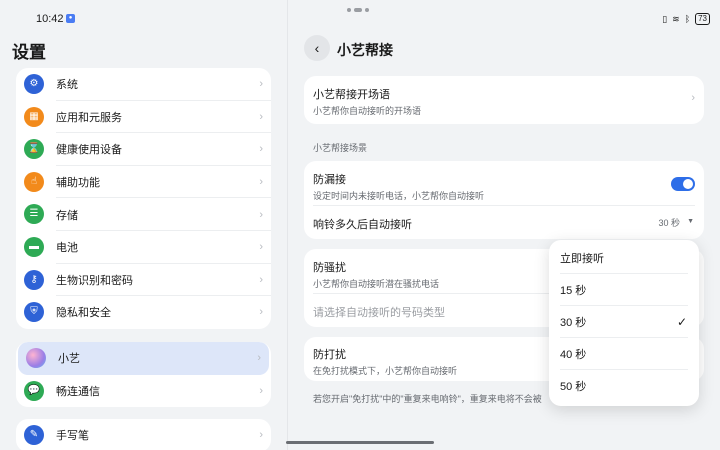 This screenshot has height=450, width=720. What do you see at coordinates (624, 258) in the screenshot?
I see `dropdown-option: 立即接听` at bounding box center [624, 258].